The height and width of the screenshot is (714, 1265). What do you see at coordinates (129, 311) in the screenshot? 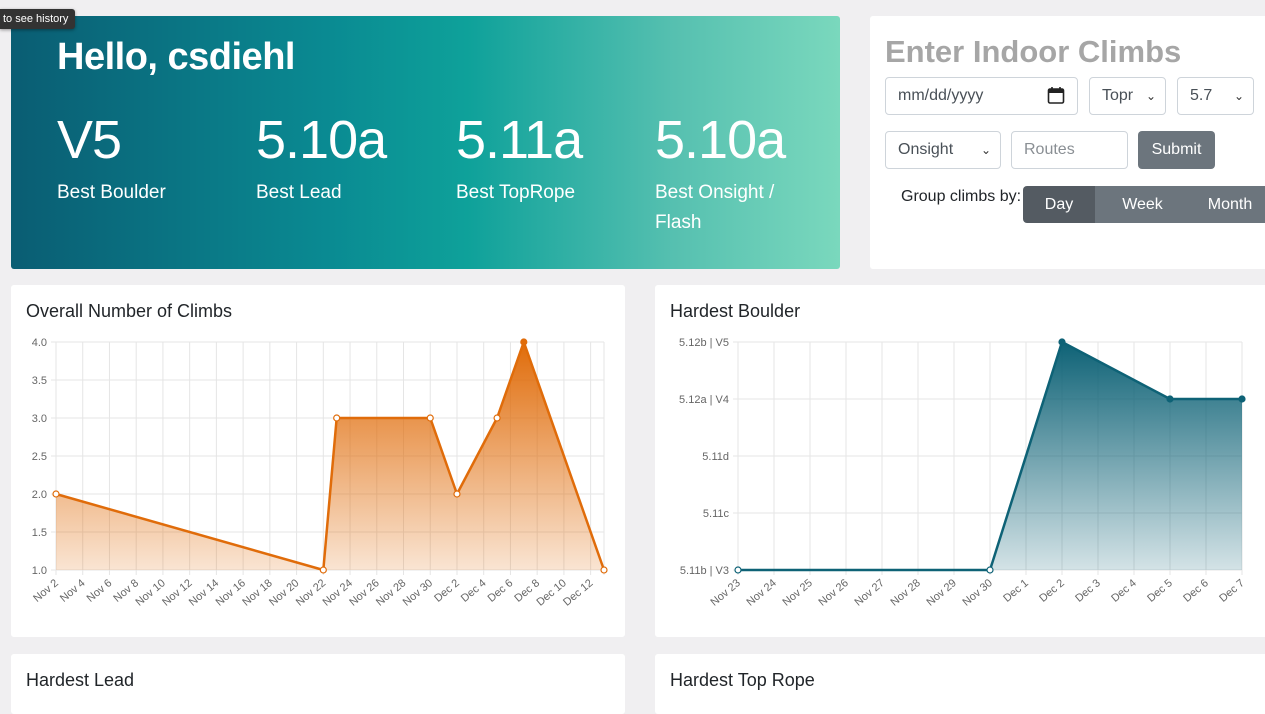
I see `chart-title: Overall Number of Climbs` at bounding box center [129, 311].